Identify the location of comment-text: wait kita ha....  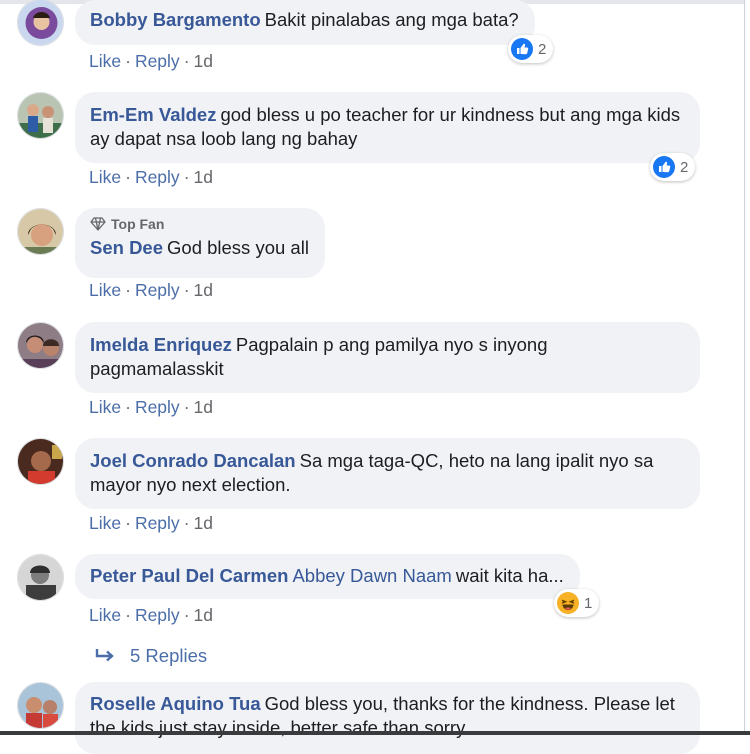
(509, 575).